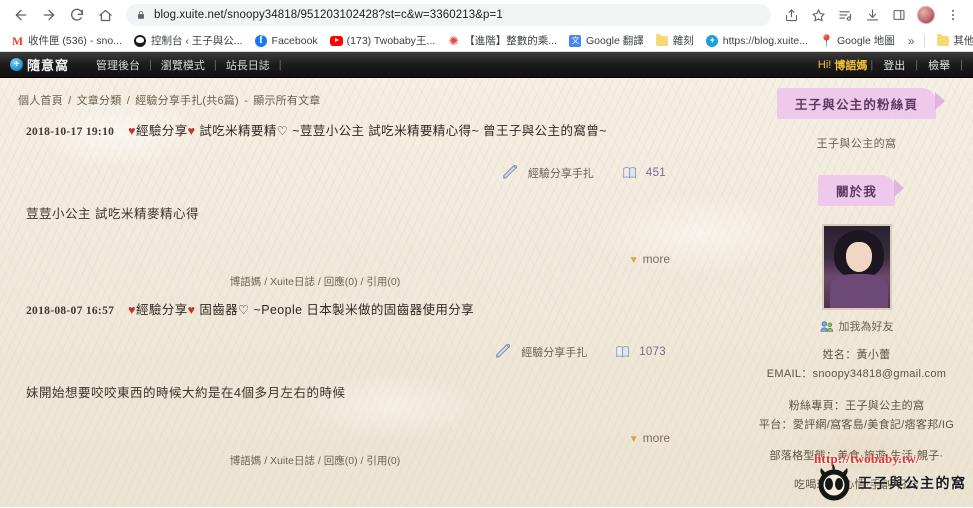 This screenshot has height=508, width=973. What do you see at coordinates (856, 416) in the screenshot?
I see `about-fanpage: 粉絲專頁：王子與公主的窩 平台：愛評網/窩客島/美食記/痞客邦/IG` at bounding box center [856, 416].